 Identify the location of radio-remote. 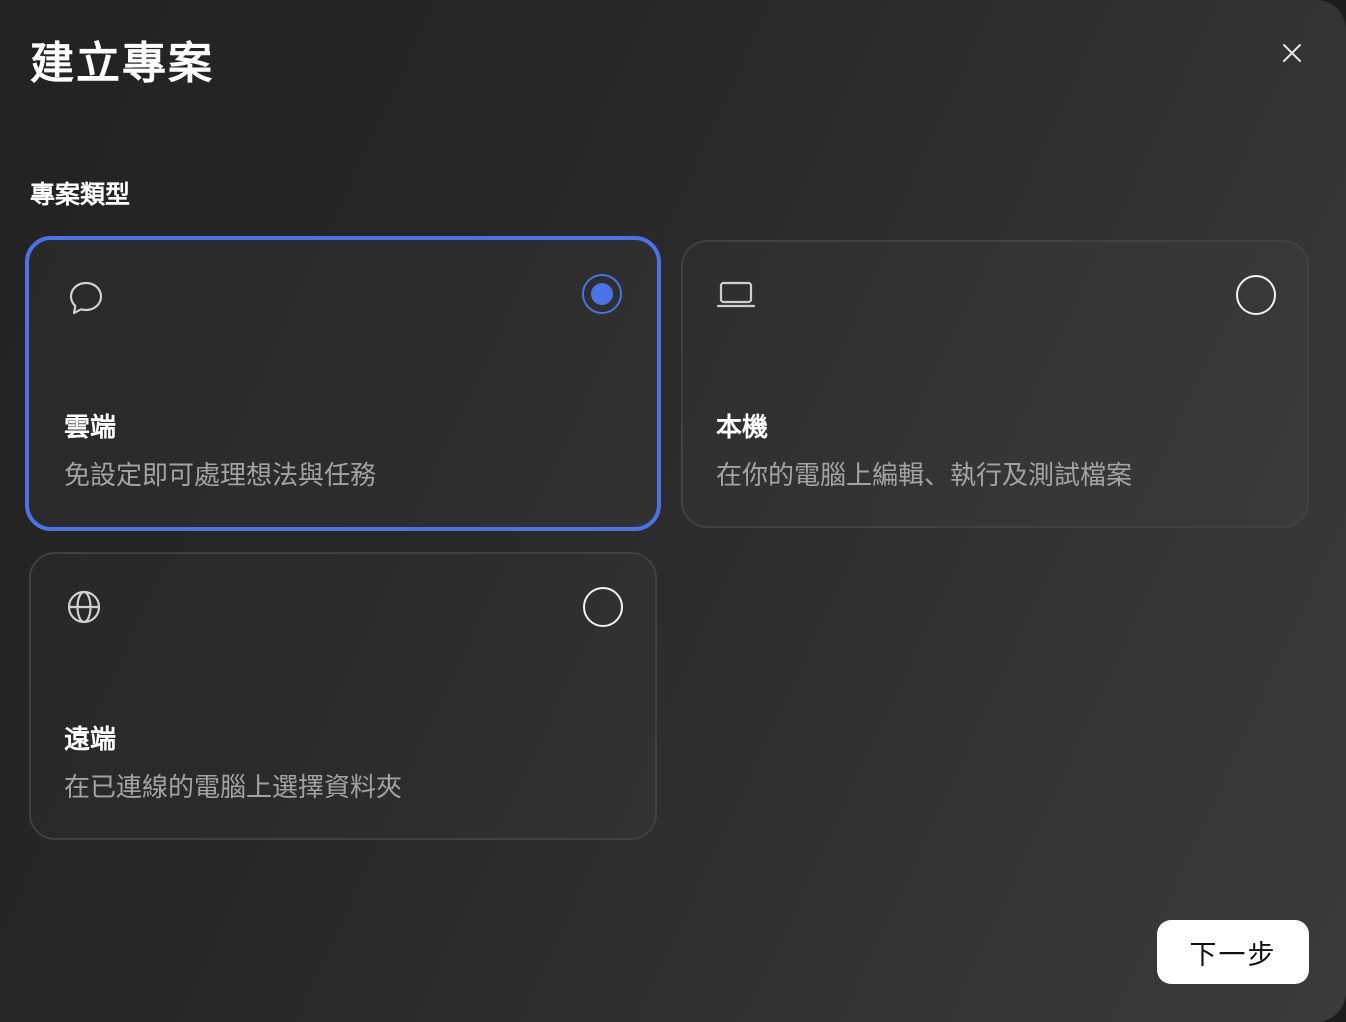
(603, 607).